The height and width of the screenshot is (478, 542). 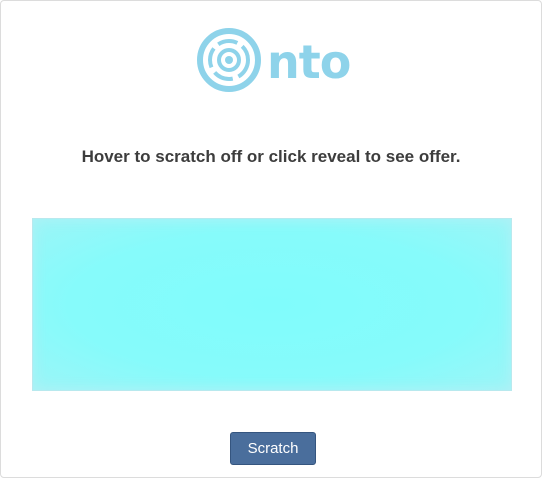 What do you see at coordinates (229, 60) in the screenshot?
I see `logo-mark-icon` at bounding box center [229, 60].